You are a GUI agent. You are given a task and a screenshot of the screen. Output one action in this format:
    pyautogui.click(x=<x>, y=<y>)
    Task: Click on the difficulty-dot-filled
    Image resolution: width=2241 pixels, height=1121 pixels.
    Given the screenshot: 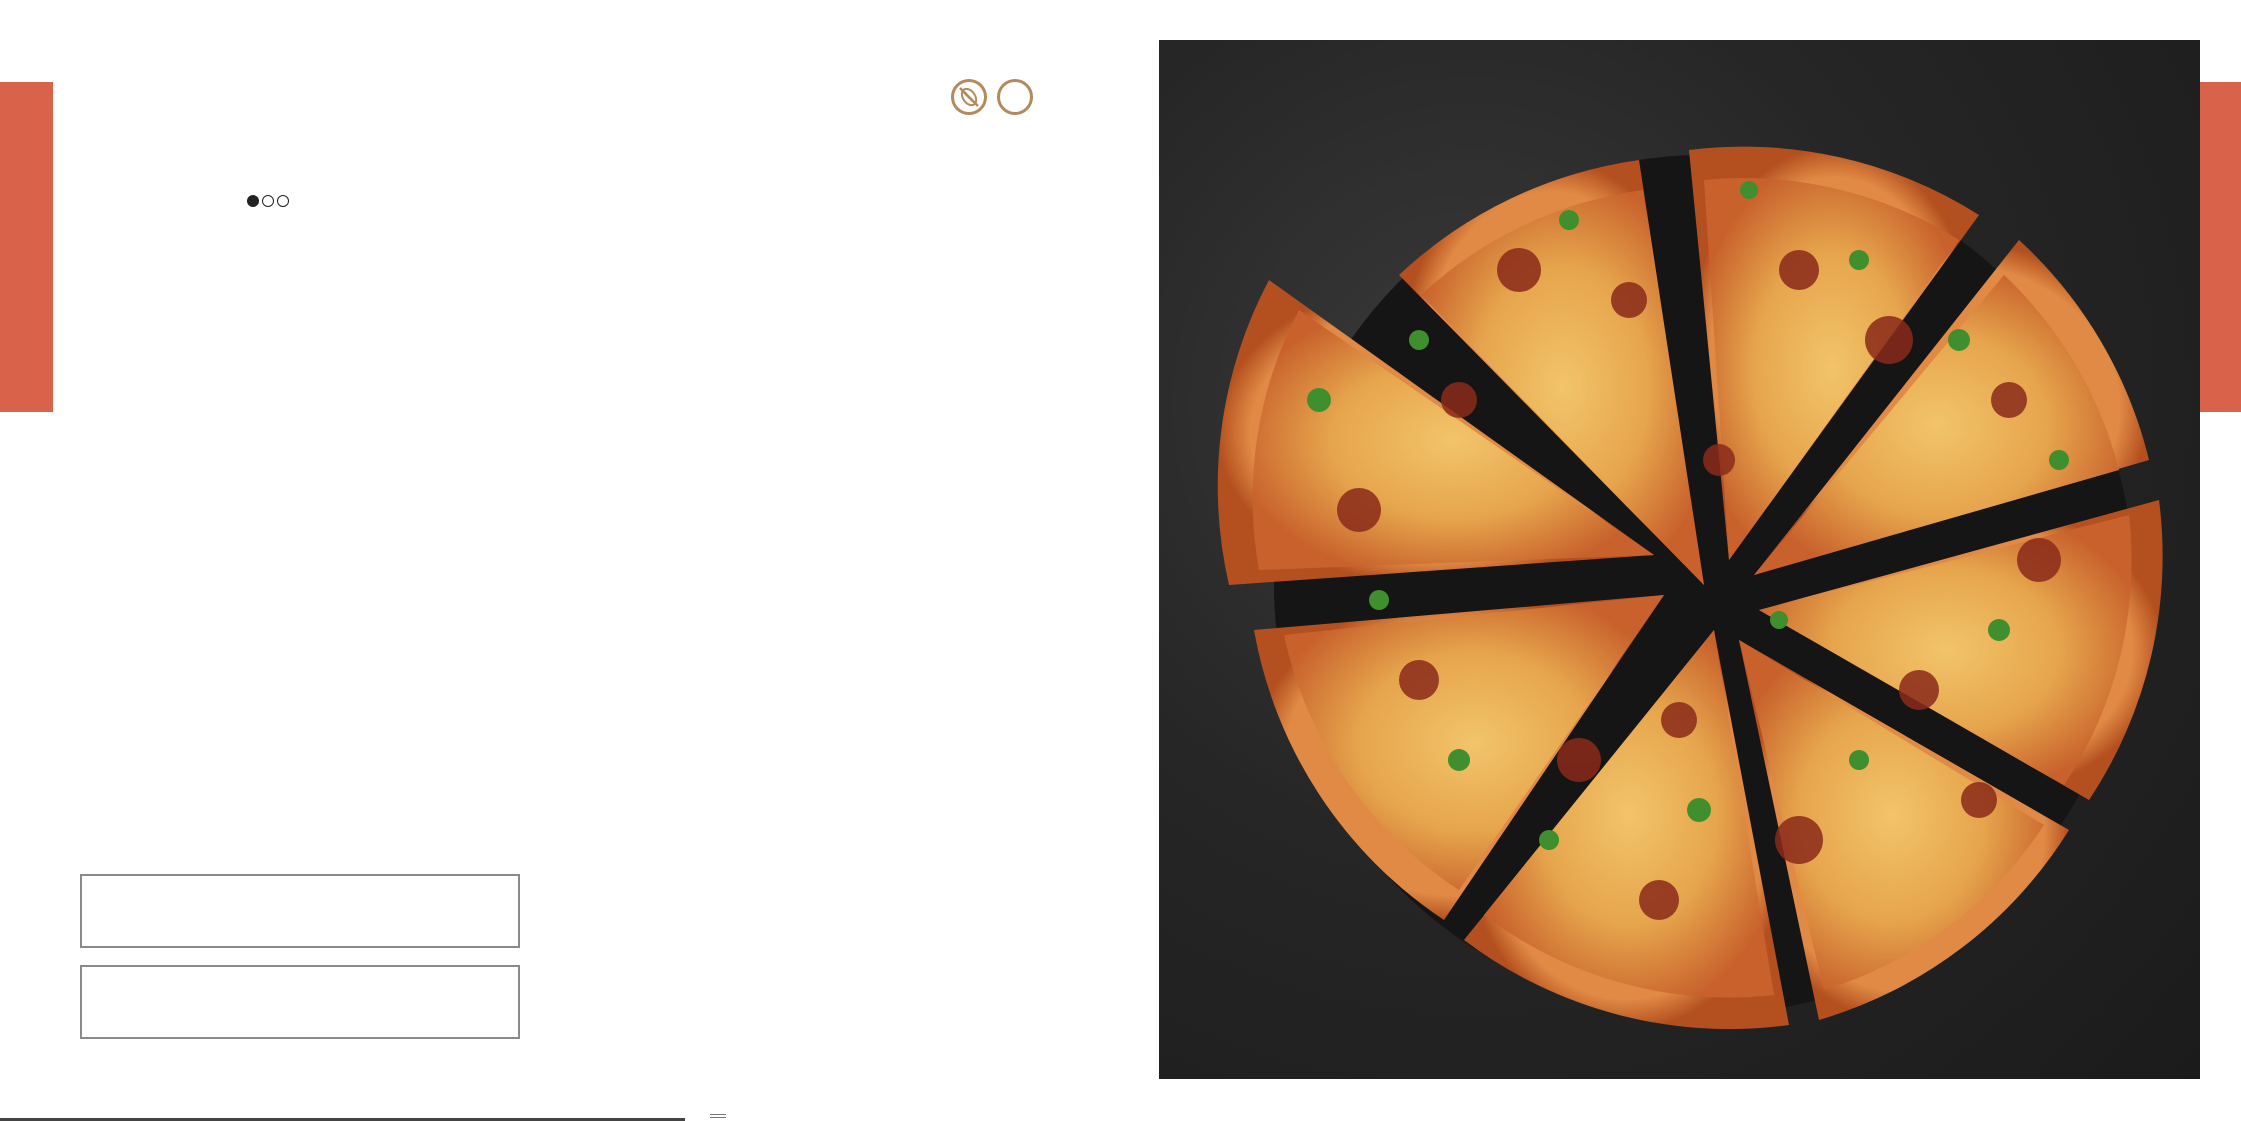 What is the action you would take?
    pyautogui.click(x=253, y=201)
    